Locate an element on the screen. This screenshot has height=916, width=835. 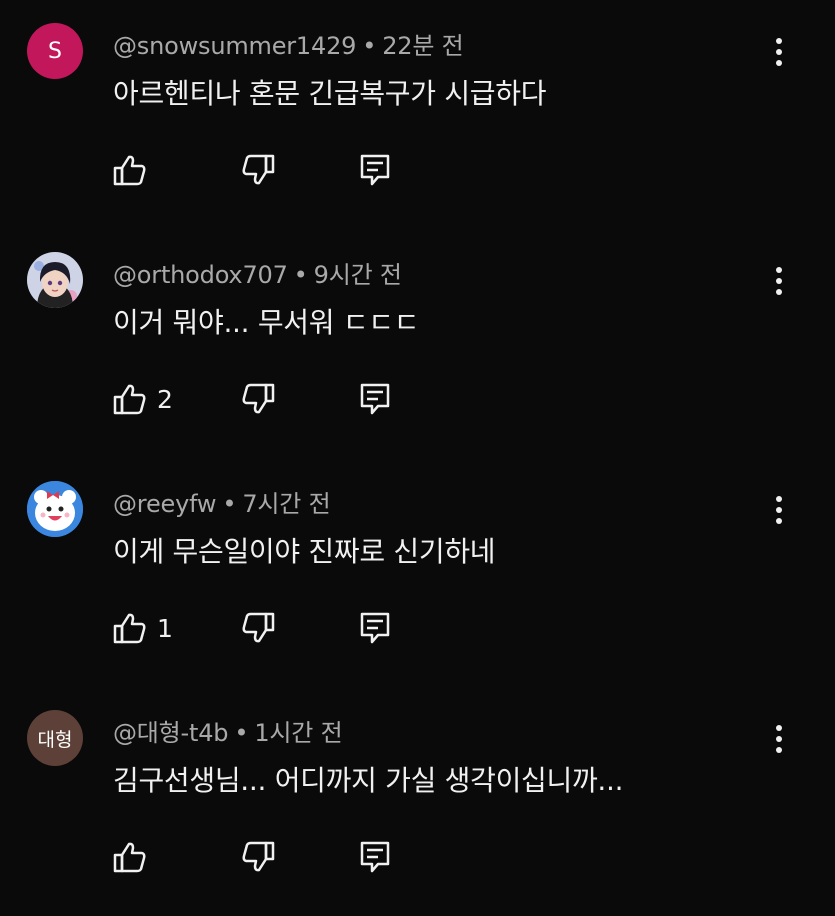
comment-time: 1시간 전 is located at coordinates (298, 733).